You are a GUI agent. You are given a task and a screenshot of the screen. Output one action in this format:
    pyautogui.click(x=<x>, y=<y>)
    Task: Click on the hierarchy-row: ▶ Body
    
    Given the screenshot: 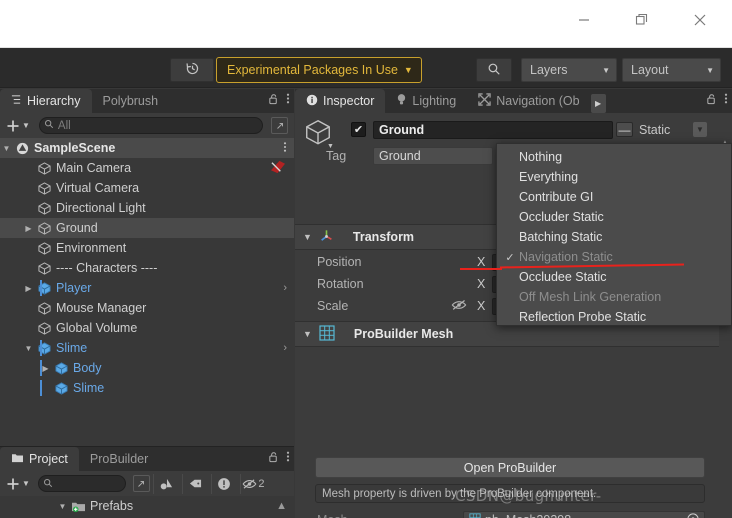 What is the action you would take?
    pyautogui.click(x=147, y=368)
    